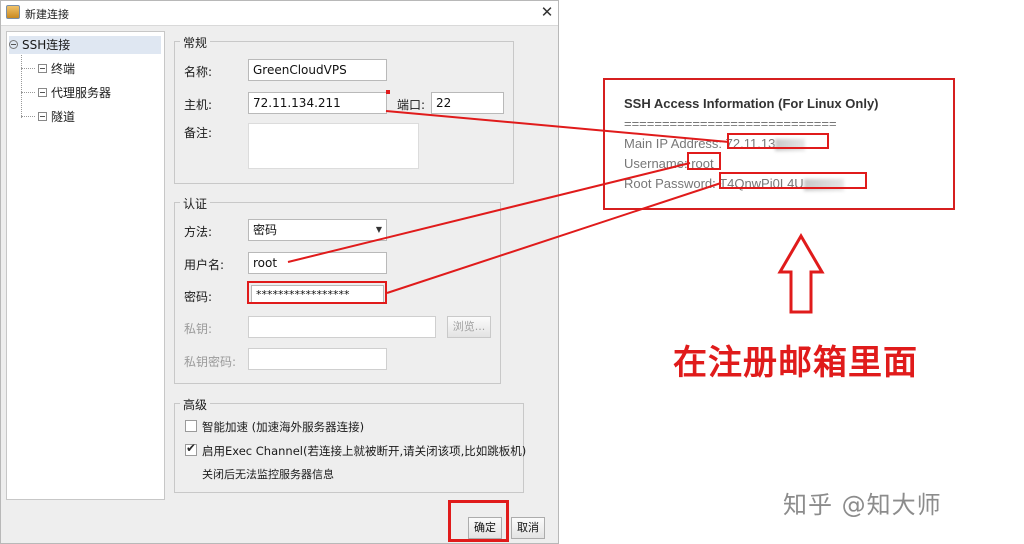 Image resolution: width=1024 pixels, height=544 pixels. Describe the element at coordinates (554, 238) in the screenshot. I see `password-connector-line` at that location.